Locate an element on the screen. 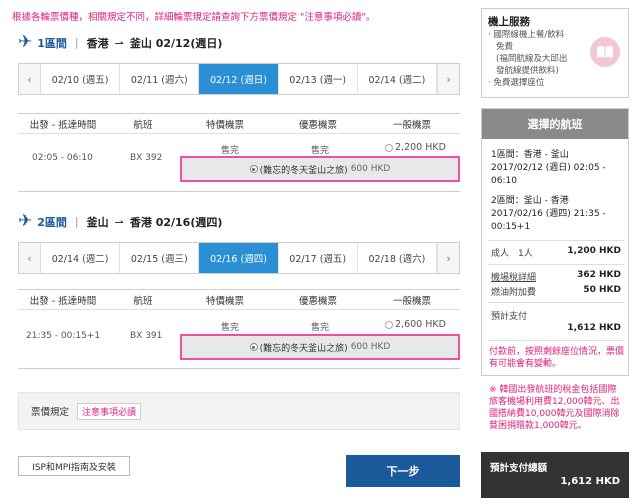 The image size is (640, 504). date-tab-selected: 02/12 (週日) is located at coordinates (239, 79).